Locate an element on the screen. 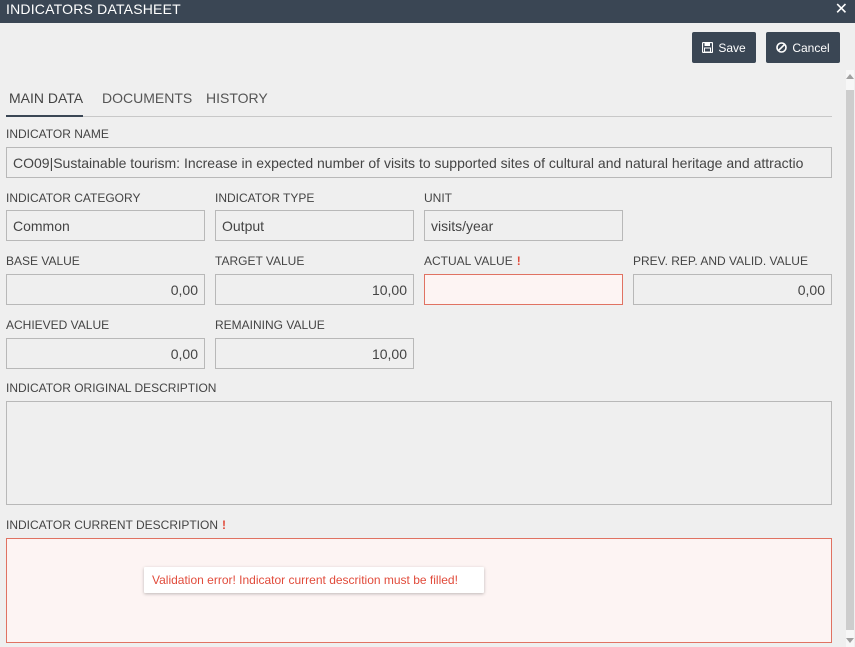  target-value-label: TARGET VALUE is located at coordinates (260, 261).